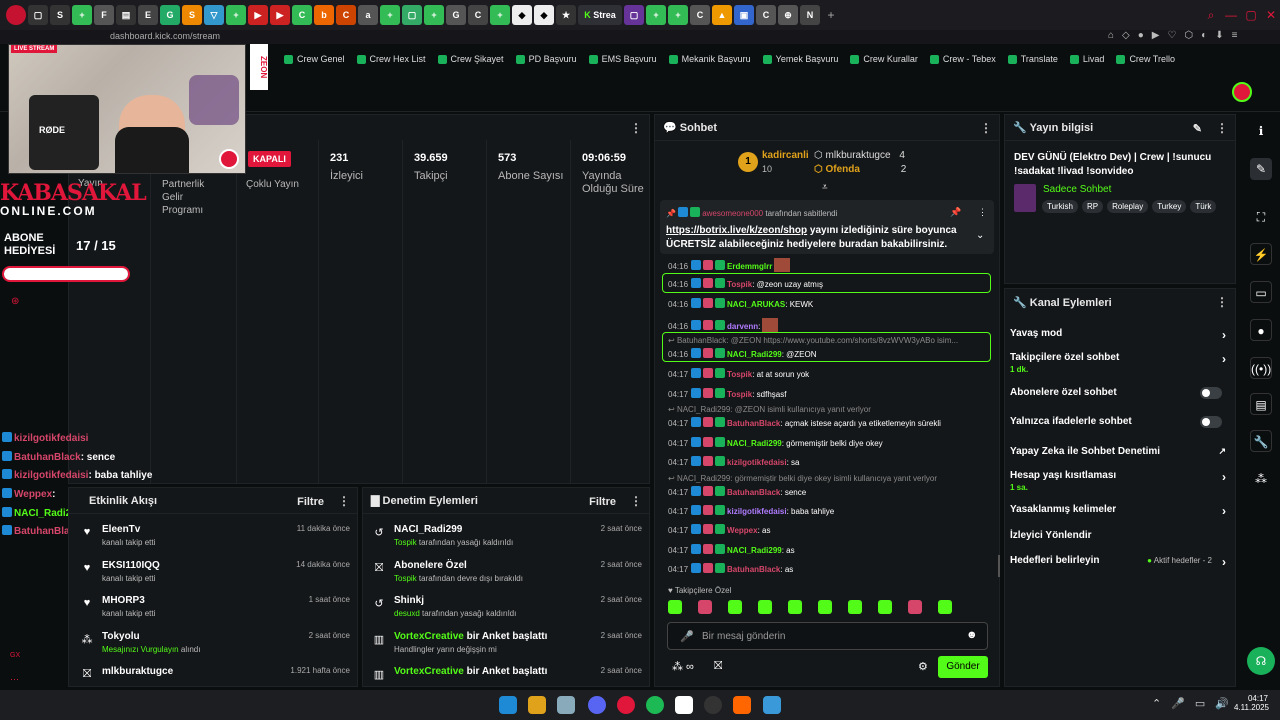  What do you see at coordinates (1060, 206) in the screenshot?
I see `stream-tag: Turkish` at bounding box center [1060, 206].